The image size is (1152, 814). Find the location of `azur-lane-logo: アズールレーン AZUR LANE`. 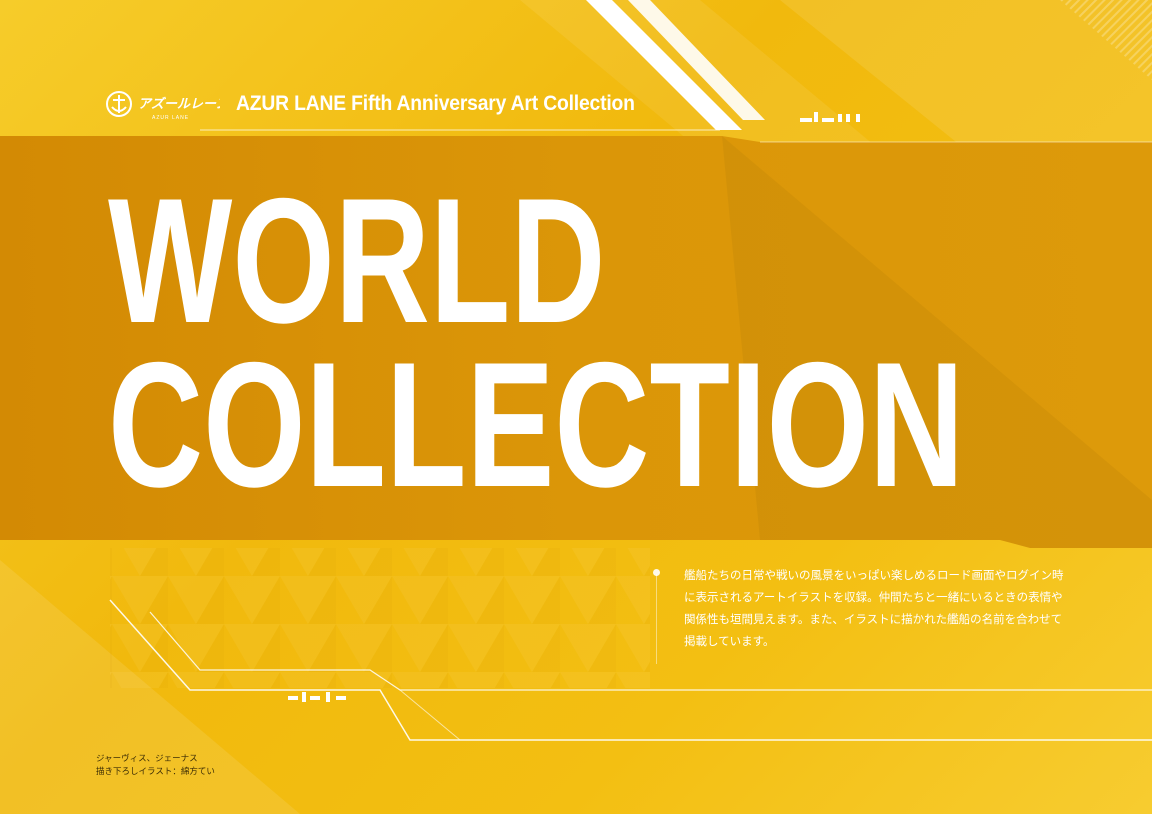

azur-lane-logo: アズールレーン AZUR LANE is located at coordinates (163, 106).